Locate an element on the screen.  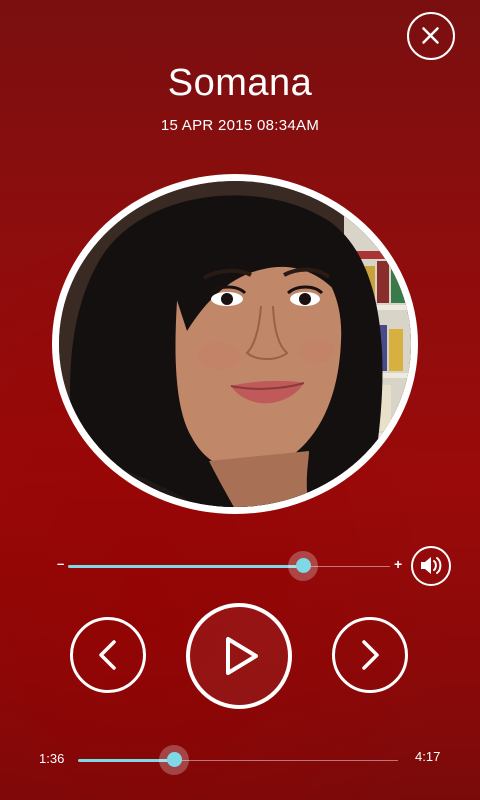
close-button is located at coordinates (431, 36).